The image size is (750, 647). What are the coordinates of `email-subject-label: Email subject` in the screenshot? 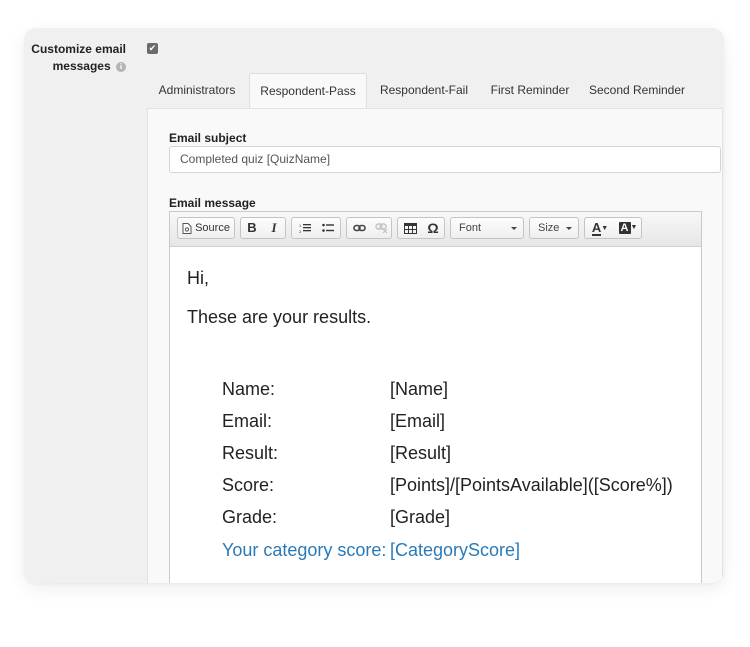 It's located at (208, 138).